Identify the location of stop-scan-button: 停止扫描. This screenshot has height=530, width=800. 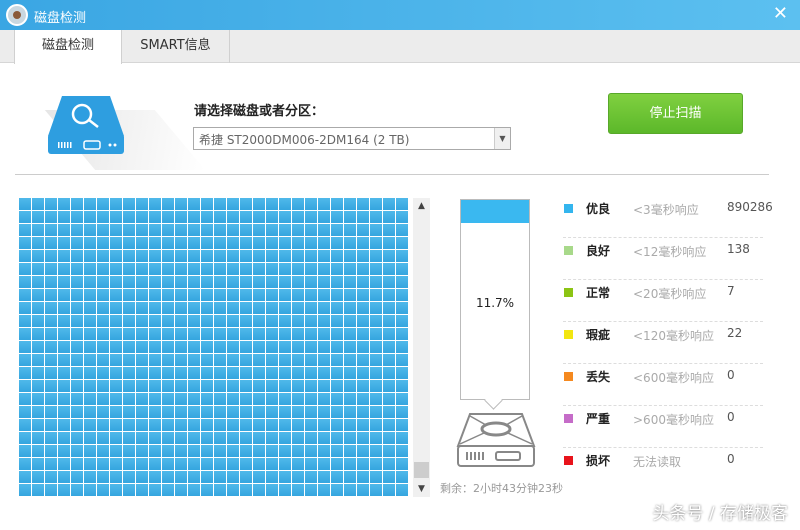
(675, 113).